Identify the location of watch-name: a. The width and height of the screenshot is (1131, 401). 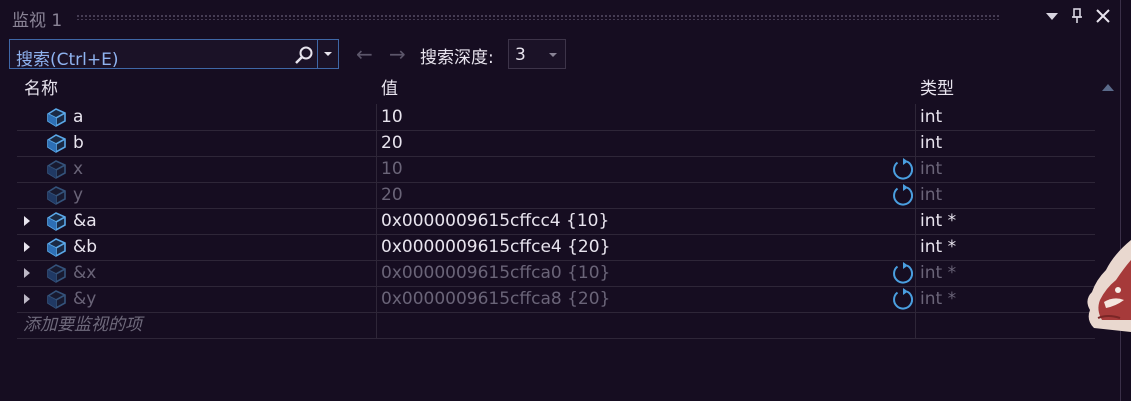
(78, 117).